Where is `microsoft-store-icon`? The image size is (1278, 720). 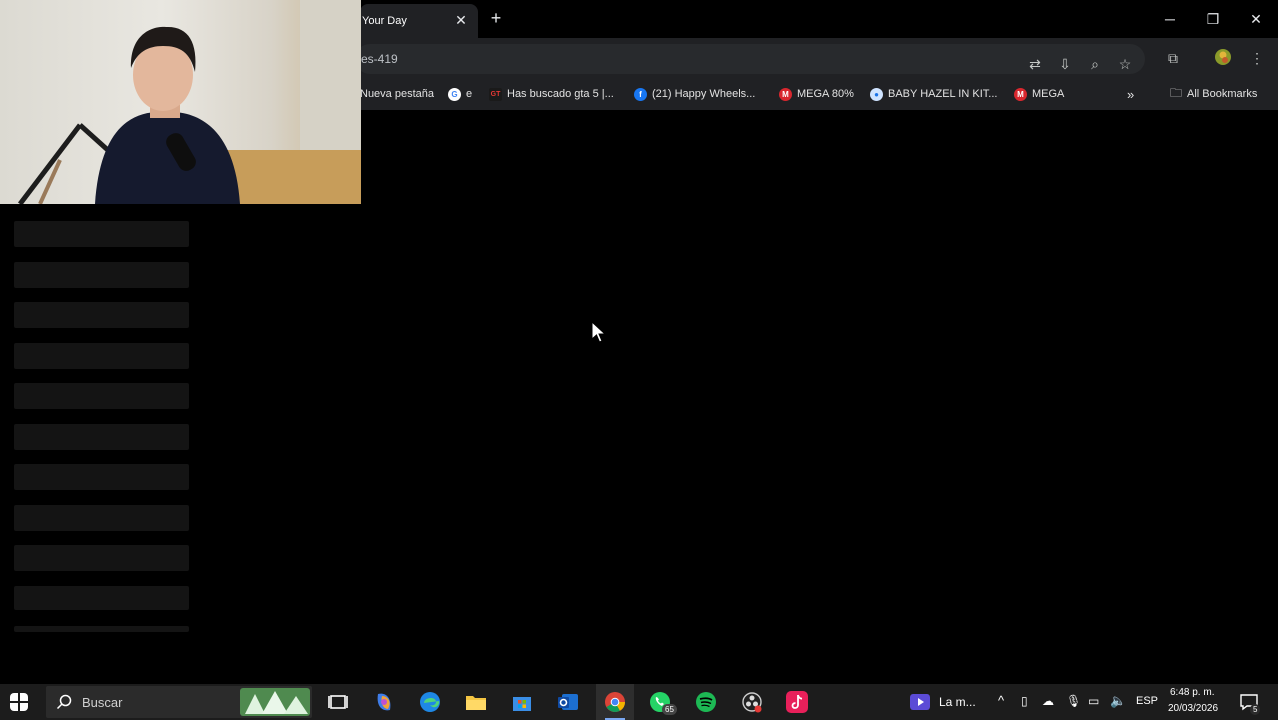
microsoft-store-icon is located at coordinates (522, 702).